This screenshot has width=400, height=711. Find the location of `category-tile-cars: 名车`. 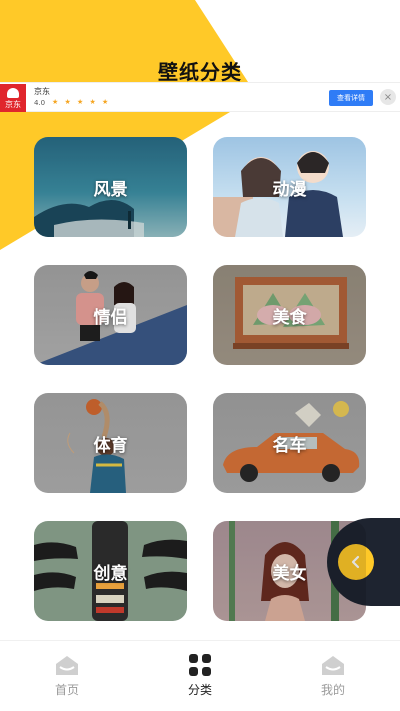

category-tile-cars: 名车 is located at coordinates (289, 443).